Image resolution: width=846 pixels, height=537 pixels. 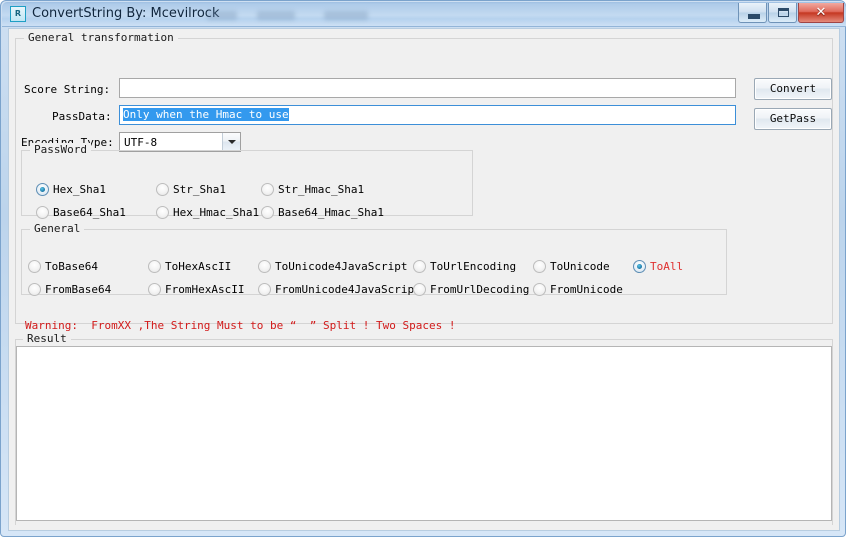 I want to click on radio-base64-sha1: Base64_Sha1, so click(x=81, y=212).